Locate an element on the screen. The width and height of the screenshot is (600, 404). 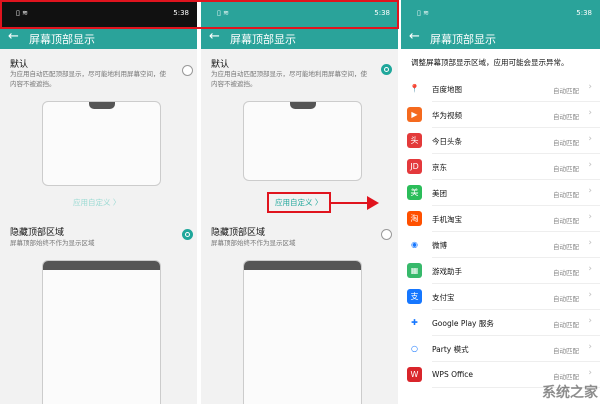
app-name: Google Play 服务 is located at coordinates (463, 323).